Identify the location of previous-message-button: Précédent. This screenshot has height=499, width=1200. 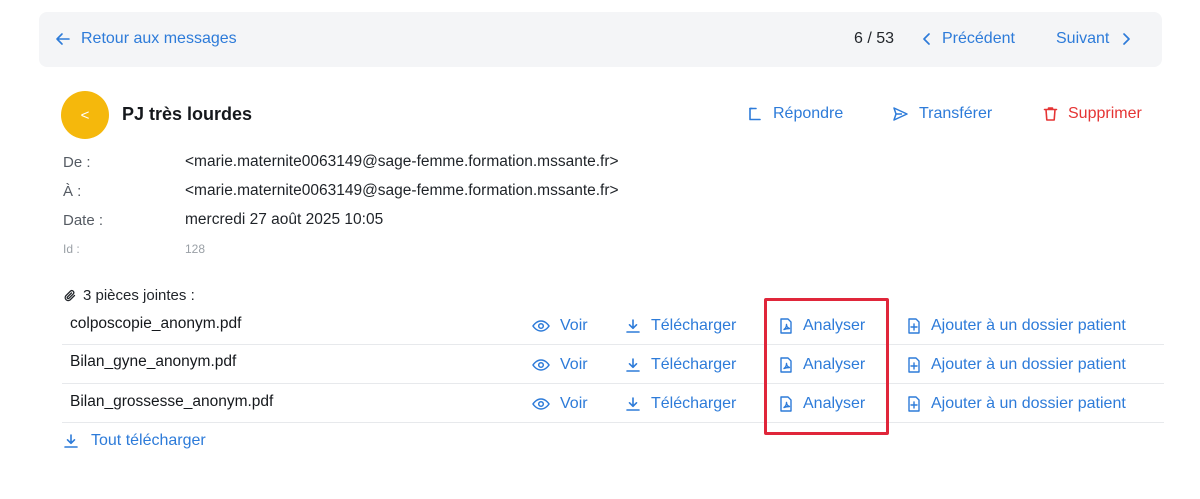
(968, 39).